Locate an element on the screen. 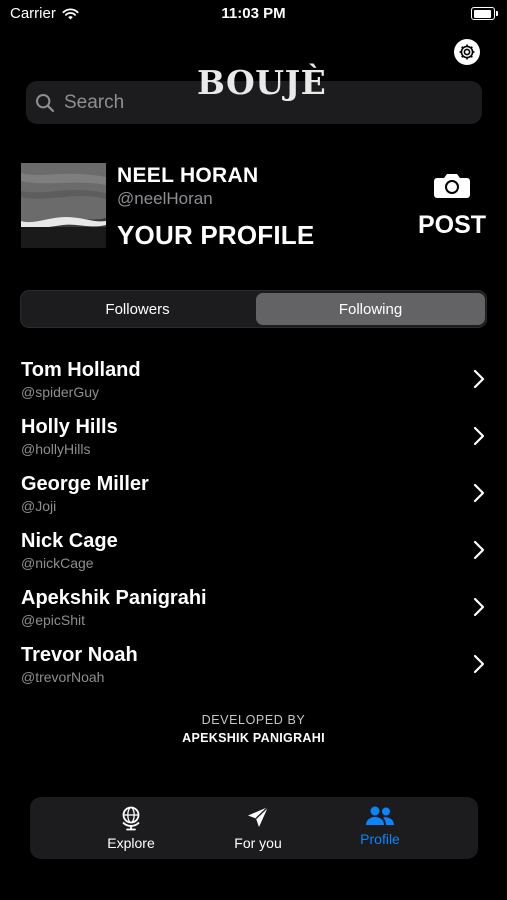 The height and width of the screenshot is (900, 507). list-item: Trevor Noah @trevorNoah is located at coordinates (256, 670).